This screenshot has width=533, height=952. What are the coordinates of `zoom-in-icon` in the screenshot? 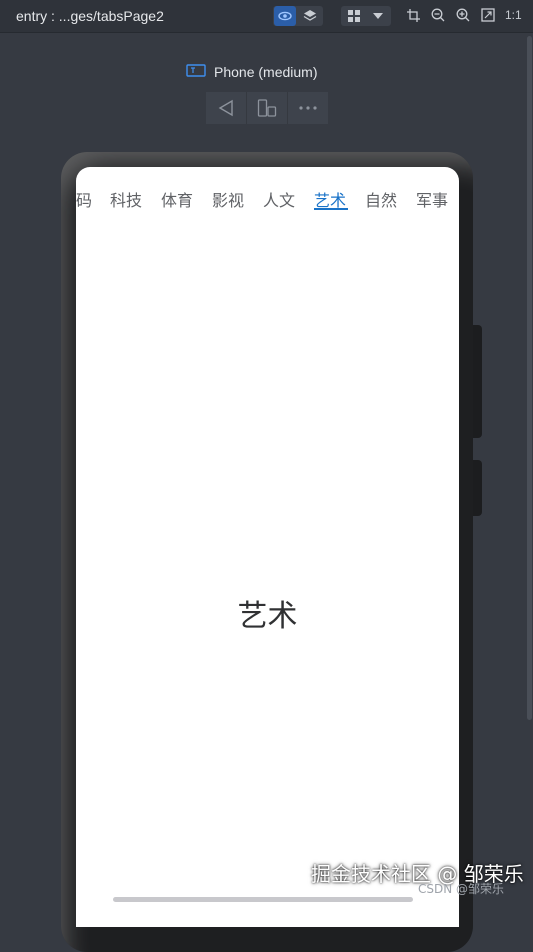 It's located at (463, 15).